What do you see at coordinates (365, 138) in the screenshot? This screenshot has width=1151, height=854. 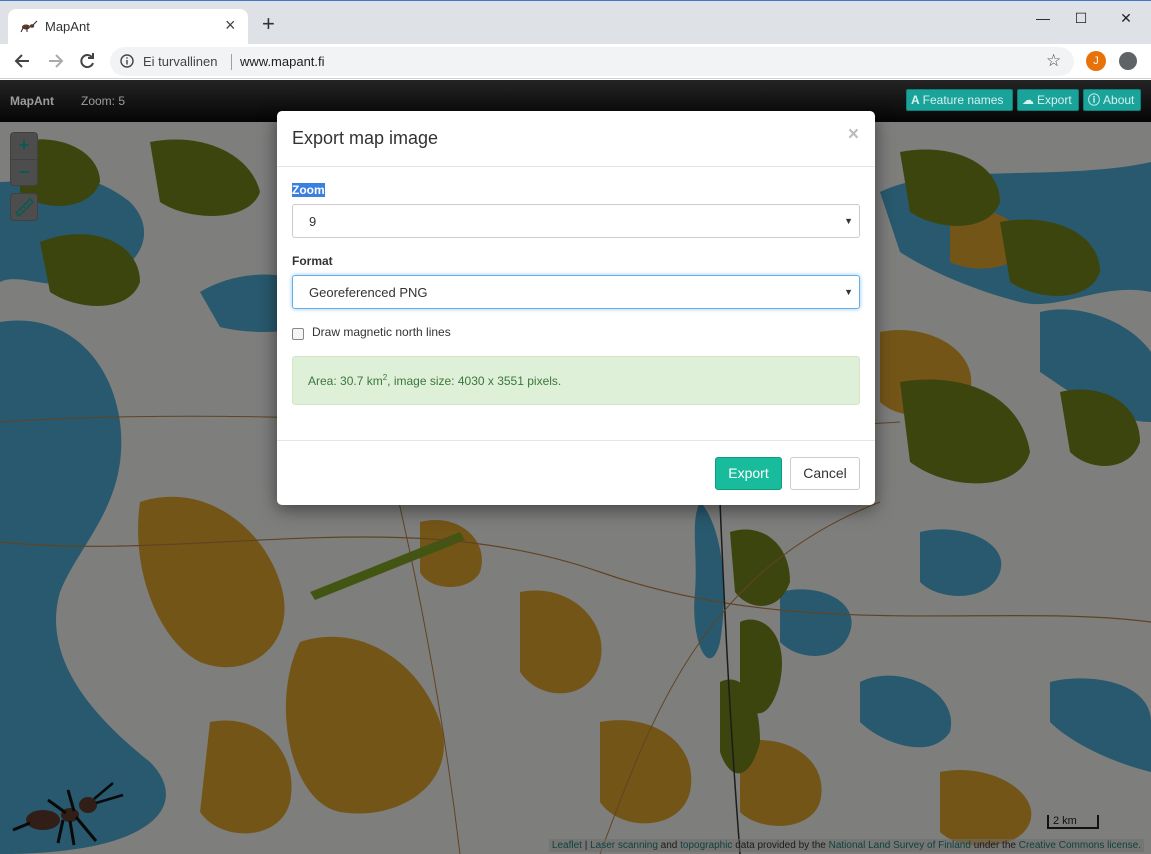 I see `modal-title: Export map image` at bounding box center [365, 138].